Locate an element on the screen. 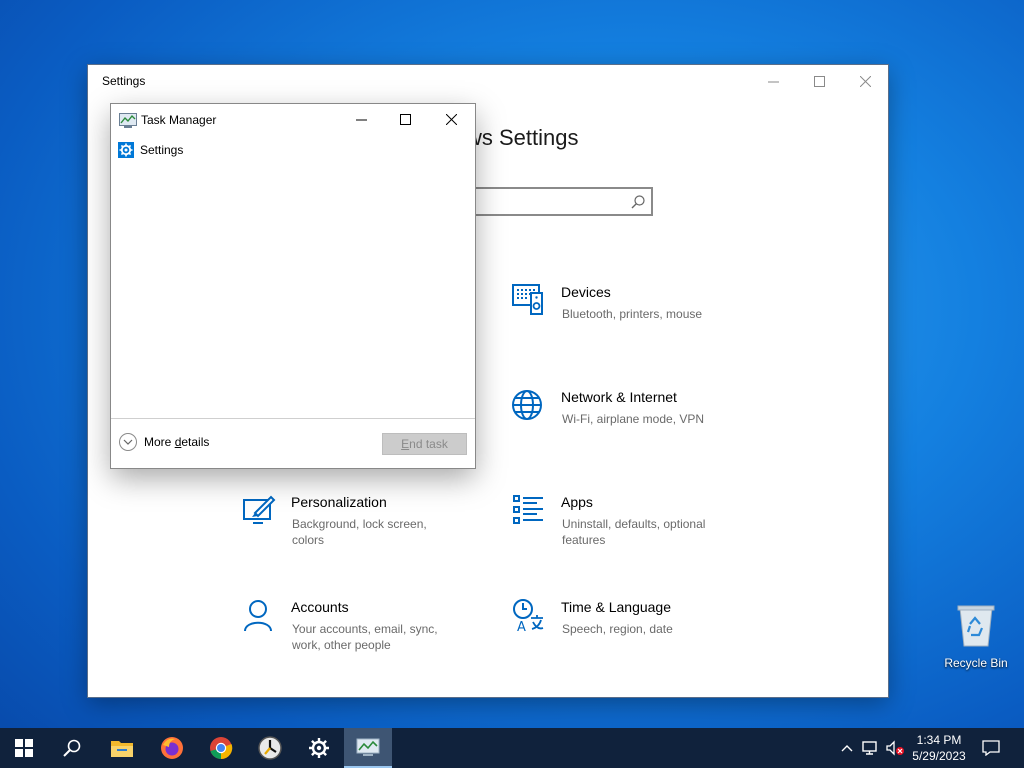 This screenshot has width=1024, height=768. taskbar-task-manager is located at coordinates (368, 748).